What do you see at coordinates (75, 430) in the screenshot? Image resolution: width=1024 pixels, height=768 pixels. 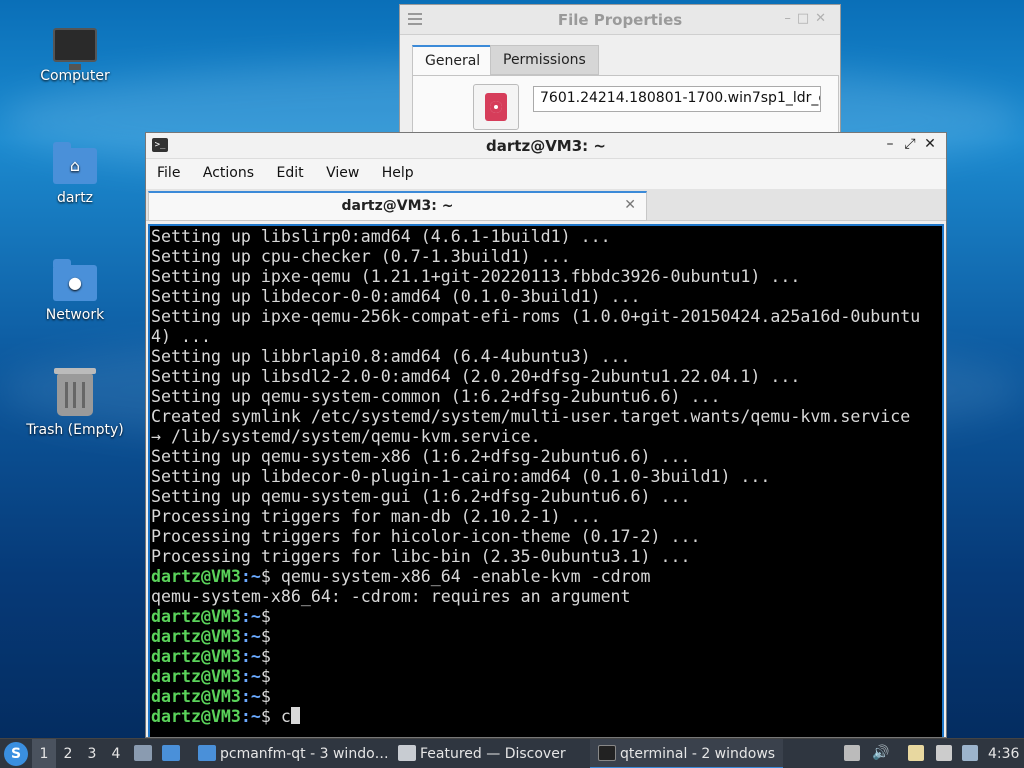 I see `desktop-icon-label: Trash (Empty)` at bounding box center [75, 430].